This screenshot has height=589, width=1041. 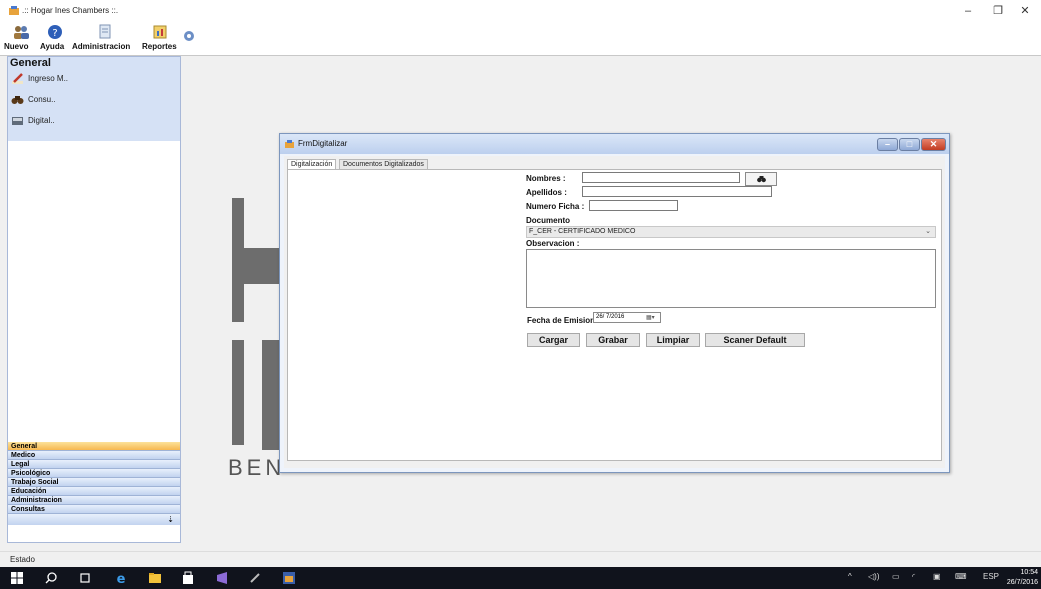 I want to click on nav-category-consultas: Consultas, so click(x=94, y=509).